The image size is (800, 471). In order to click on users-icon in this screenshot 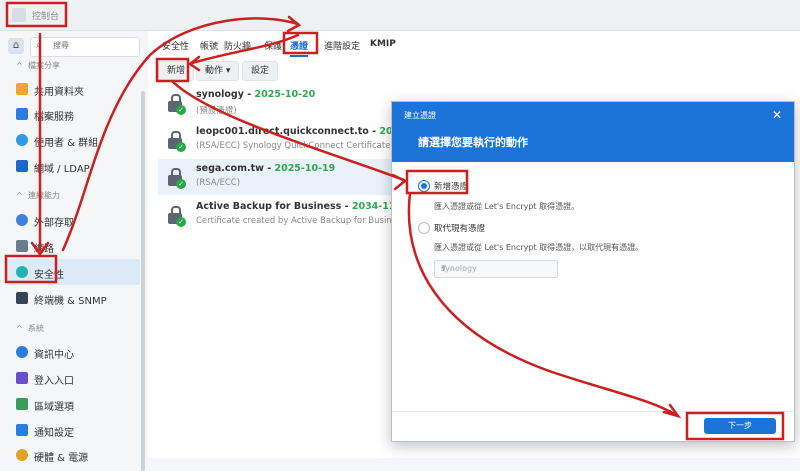, I will do `click(22, 140)`.